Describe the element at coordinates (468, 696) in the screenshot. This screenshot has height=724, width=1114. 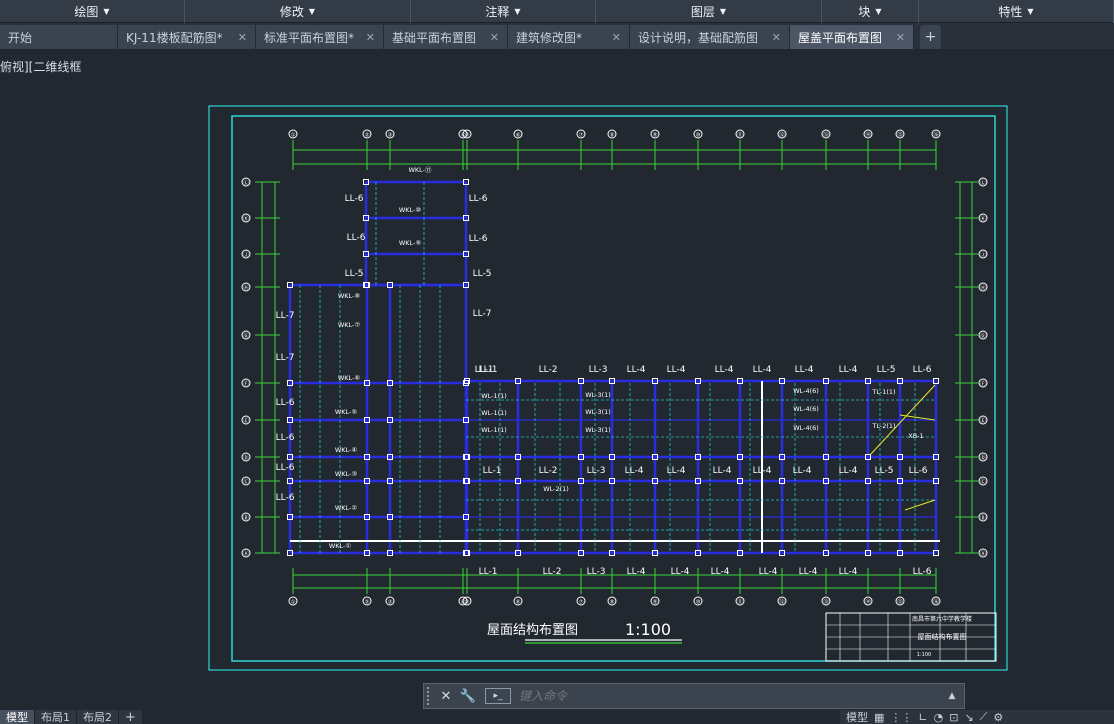
I see `wrench-icon: 🔧` at that location.